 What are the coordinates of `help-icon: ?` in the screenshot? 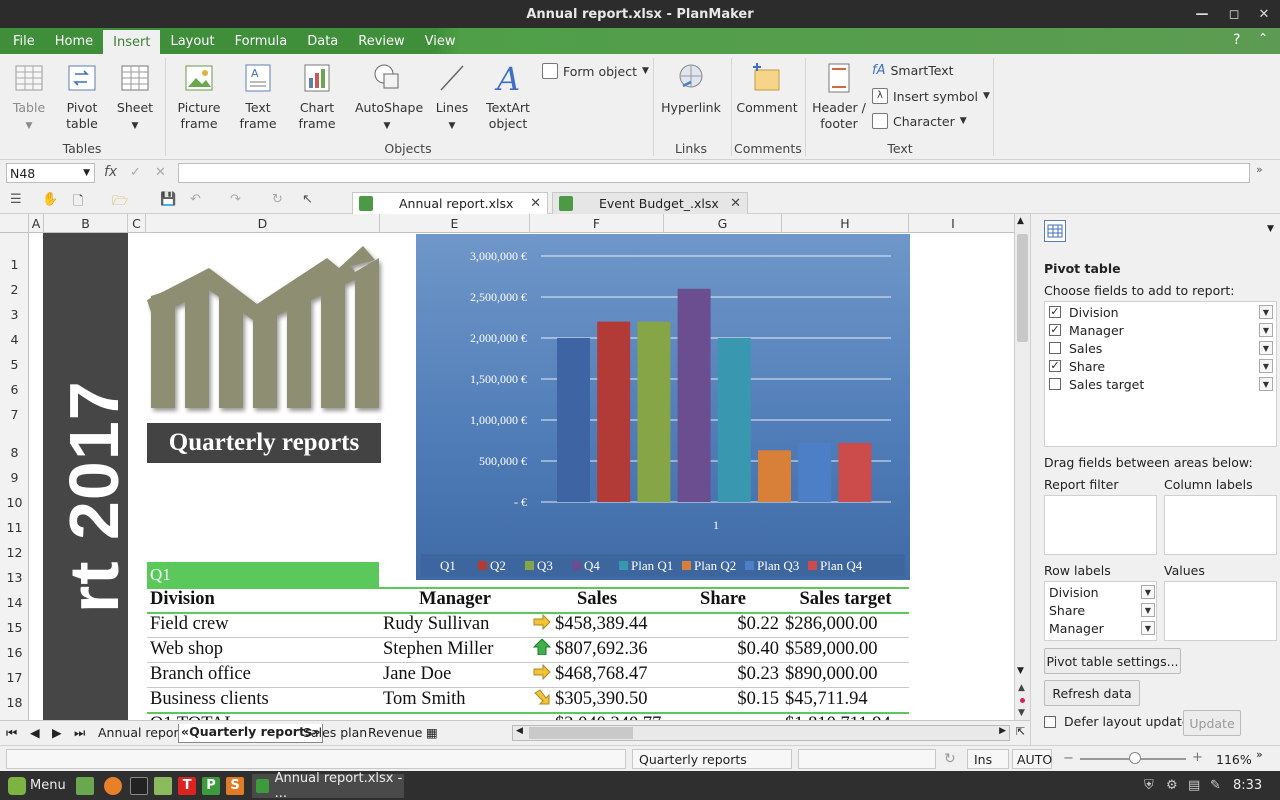 It's located at (1236, 40).